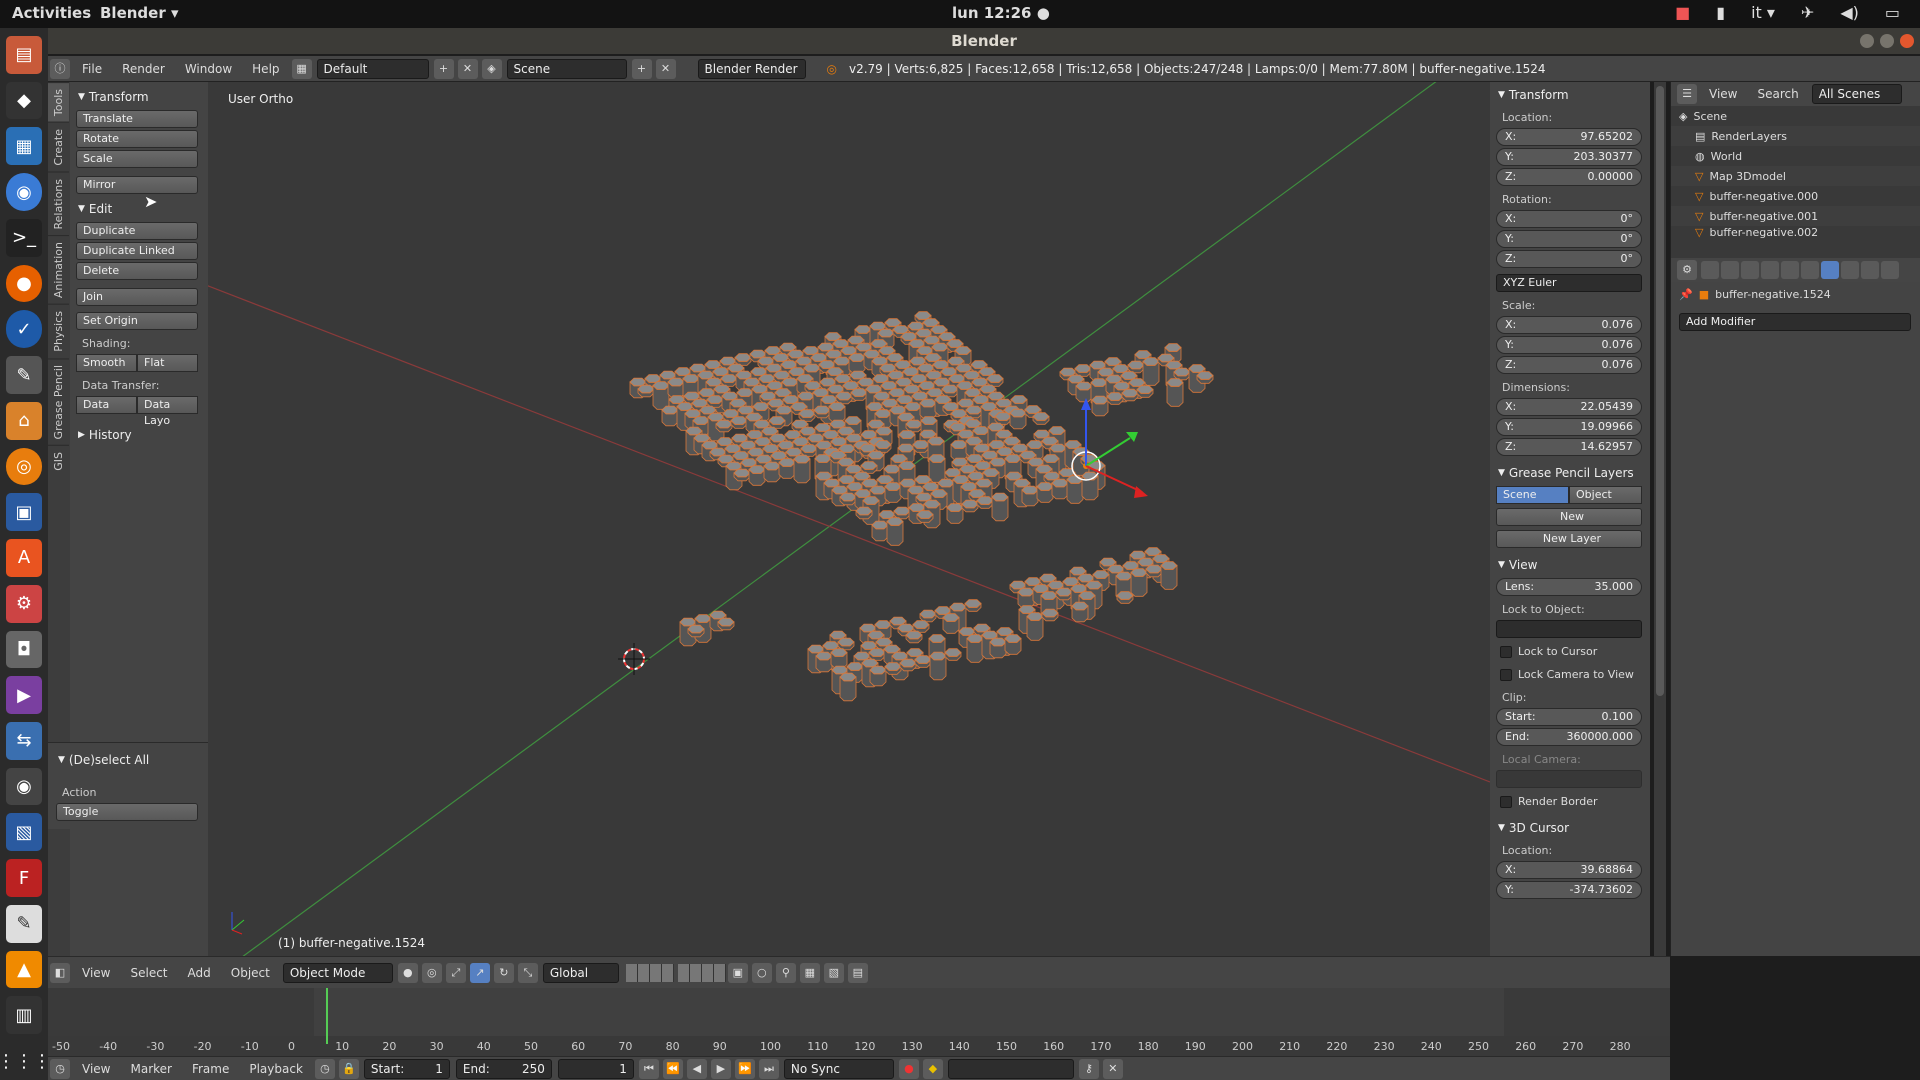 The height and width of the screenshot is (1080, 1920). Describe the element at coordinates (24, 146) in the screenshot. I see `writer-icon: ▦` at that location.